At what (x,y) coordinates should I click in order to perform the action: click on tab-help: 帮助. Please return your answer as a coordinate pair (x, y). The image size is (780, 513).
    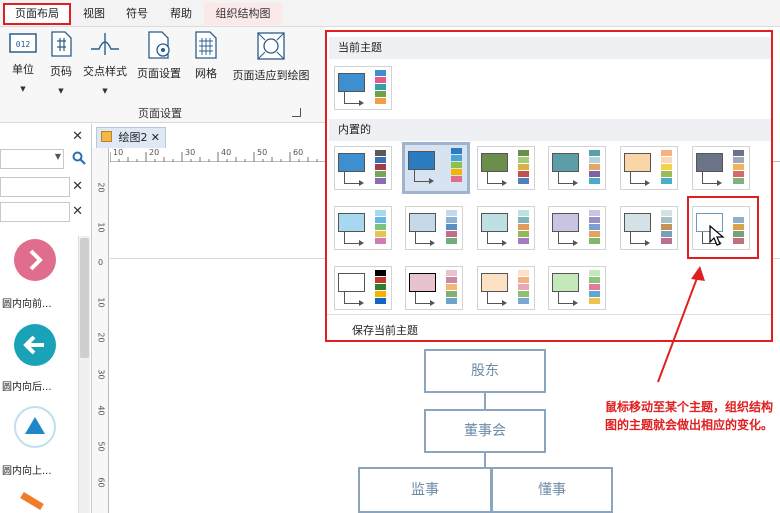
    Looking at the image, I should click on (181, 14).